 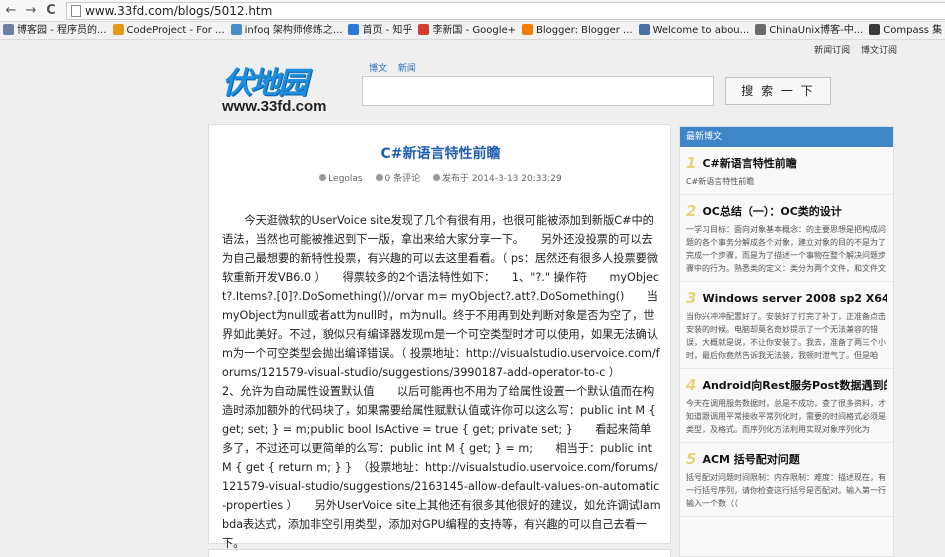 What do you see at coordinates (851, 49) in the screenshot?
I see `top-links: 新闻订阅 博文订阅` at bounding box center [851, 49].